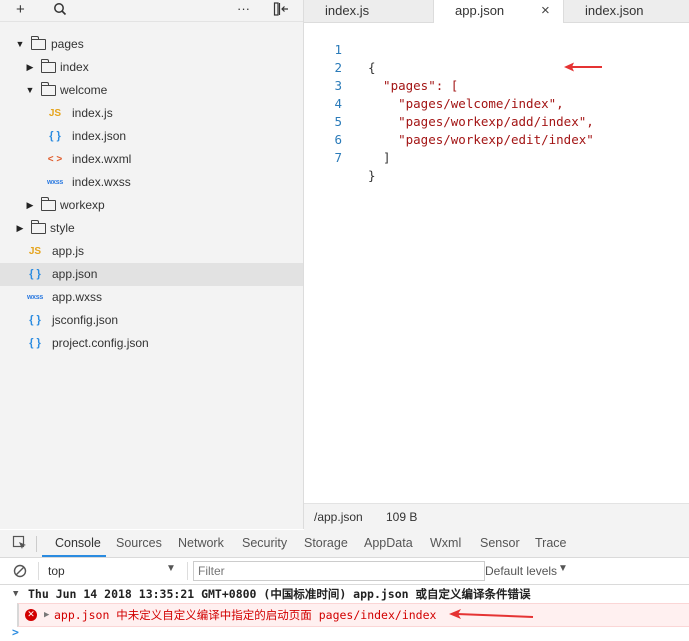  I want to click on tab-index-json: index.json, so click(626, 11).